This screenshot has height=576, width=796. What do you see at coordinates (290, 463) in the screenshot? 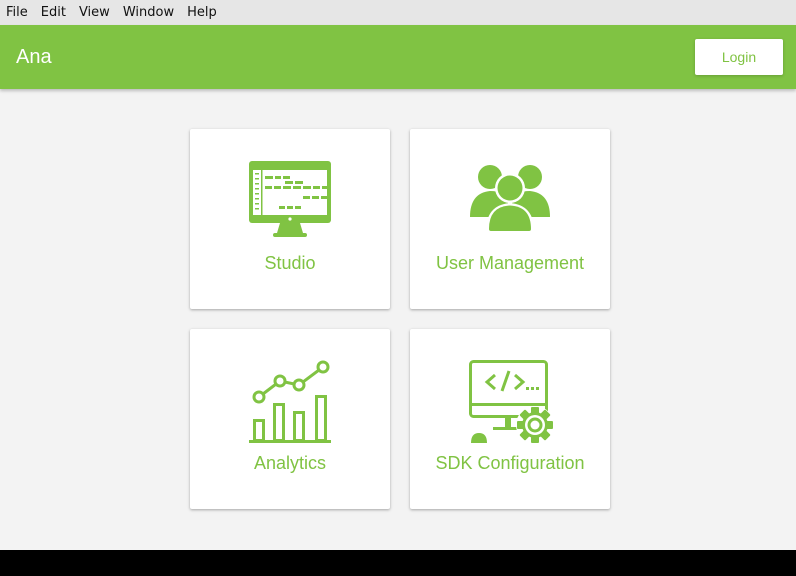
I see `analytics-label: Analytics` at bounding box center [290, 463].